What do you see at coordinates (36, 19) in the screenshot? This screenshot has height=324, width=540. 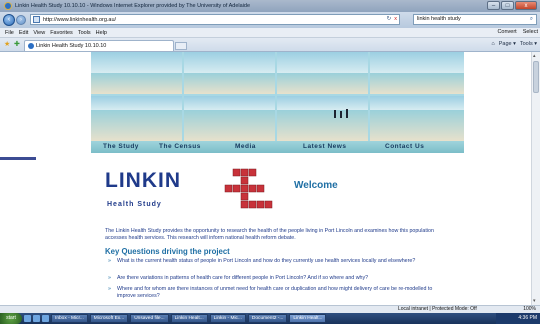 I see `page-icon` at bounding box center [36, 19].